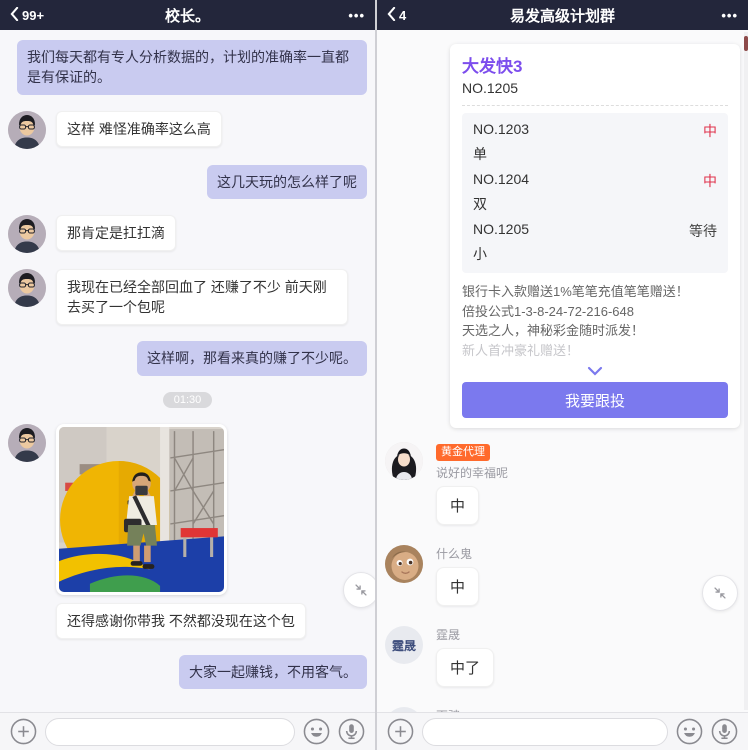  Describe the element at coordinates (501, 229) in the screenshot. I see `row-issue: NO.1205` at that location.